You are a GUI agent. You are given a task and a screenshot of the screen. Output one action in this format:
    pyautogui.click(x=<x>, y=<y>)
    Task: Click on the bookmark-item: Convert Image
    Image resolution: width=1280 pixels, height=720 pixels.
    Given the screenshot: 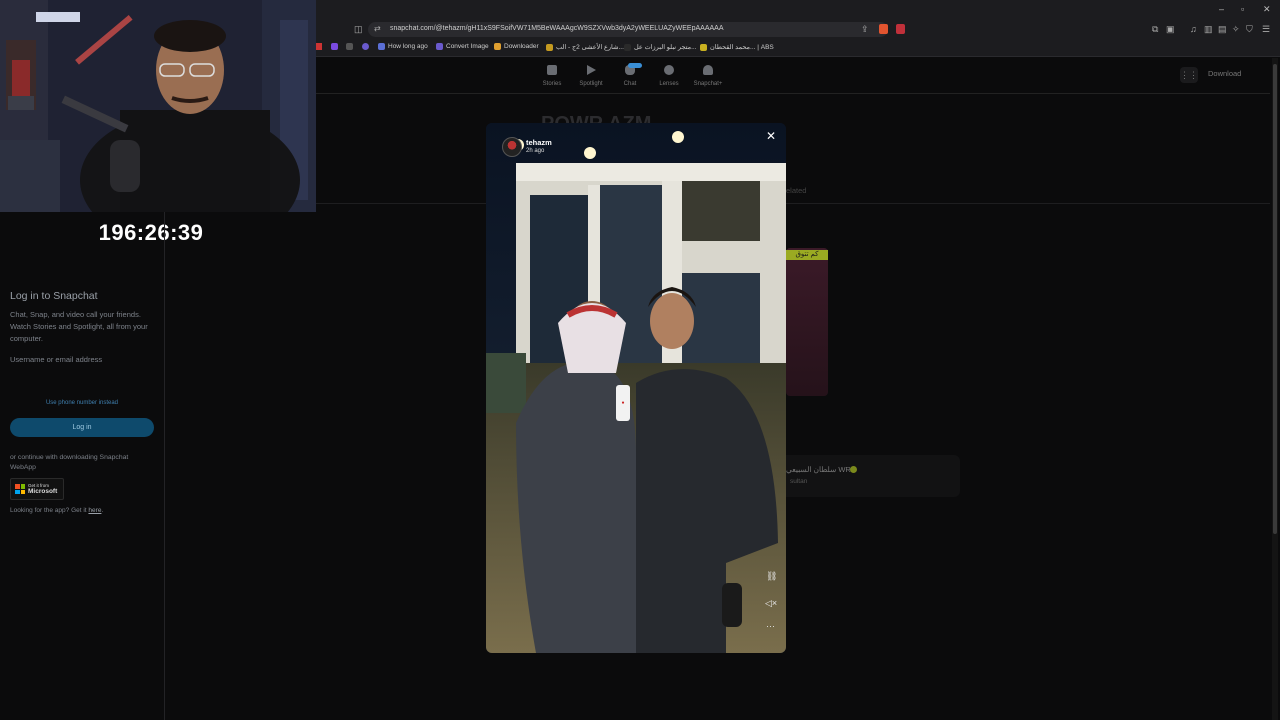 What is the action you would take?
    pyautogui.click(x=462, y=46)
    